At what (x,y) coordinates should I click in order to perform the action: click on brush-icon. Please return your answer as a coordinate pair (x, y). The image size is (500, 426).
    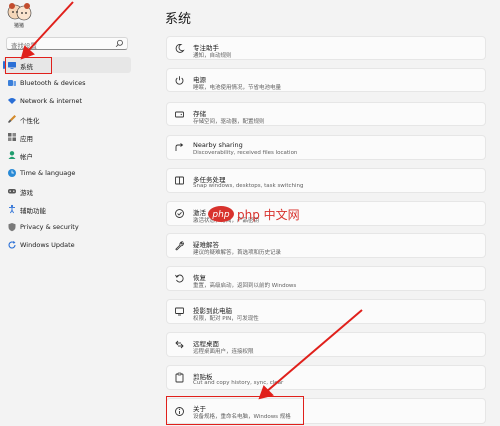
    Looking at the image, I should click on (12, 119).